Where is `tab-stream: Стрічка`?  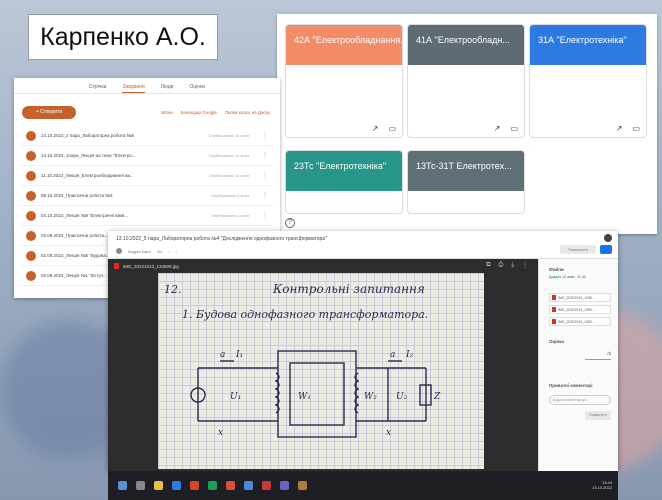 tab-stream: Стрічка is located at coordinates (97, 88).